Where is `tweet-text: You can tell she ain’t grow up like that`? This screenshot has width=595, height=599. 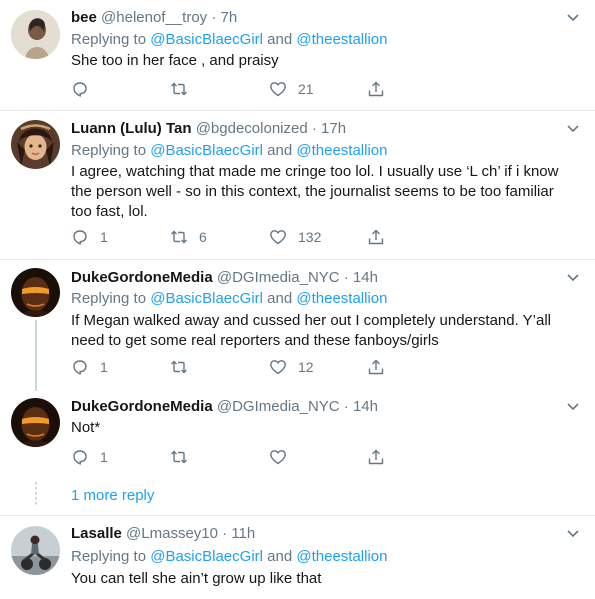
tweet-text: You can tell she ain’t grow up like that is located at coordinates (196, 578).